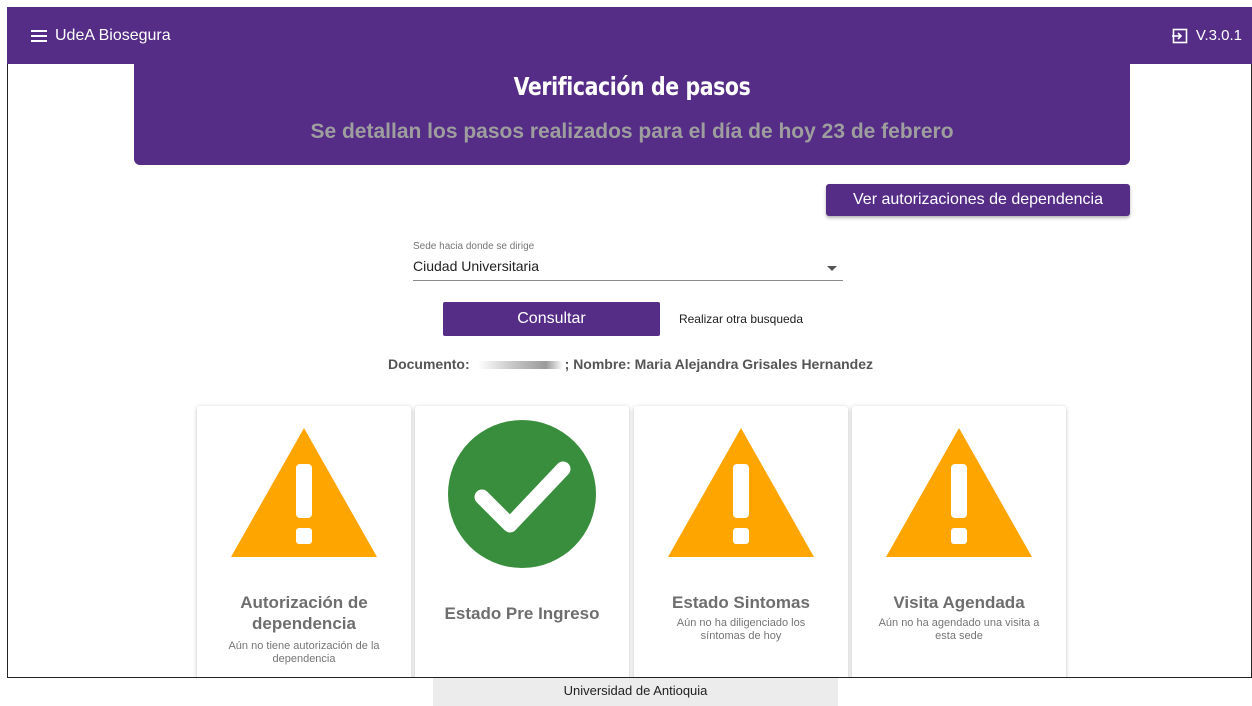 Image resolution: width=1252 pixels, height=706 pixels. I want to click on card-title: Autorización de dependencia, so click(304, 613).